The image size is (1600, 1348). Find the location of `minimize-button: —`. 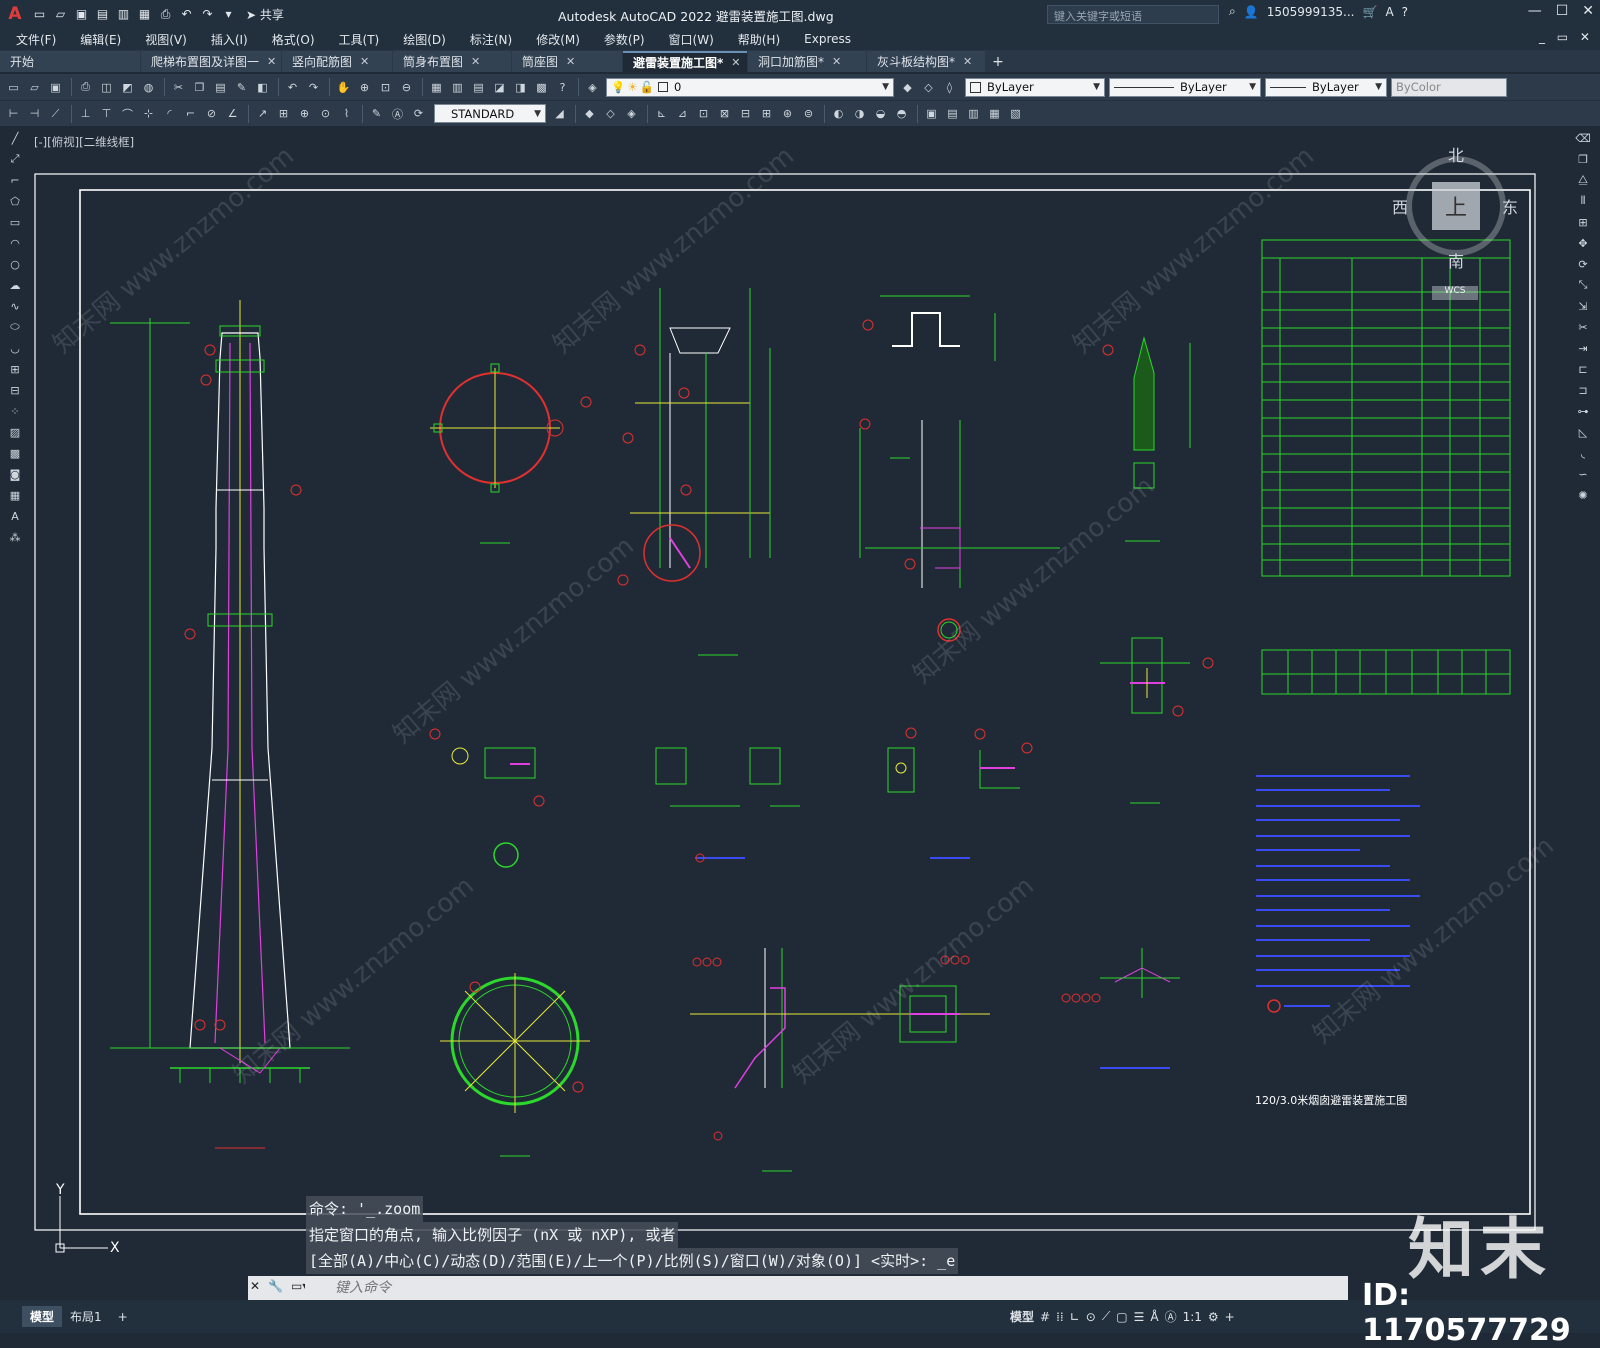

minimize-button: — is located at coordinates (1535, 11).